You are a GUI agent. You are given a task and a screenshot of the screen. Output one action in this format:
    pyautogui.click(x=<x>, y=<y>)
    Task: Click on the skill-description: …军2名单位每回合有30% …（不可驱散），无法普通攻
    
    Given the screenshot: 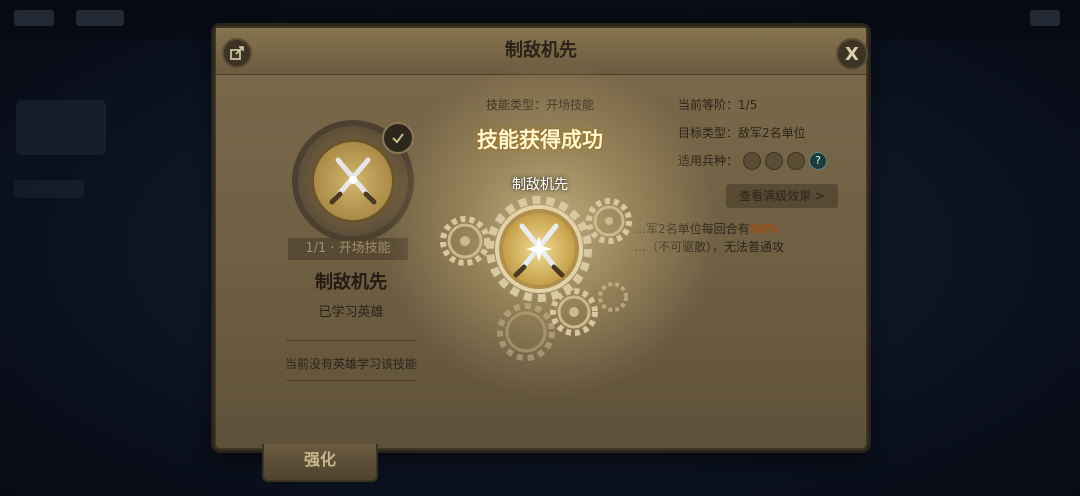 What is the action you would take?
    pyautogui.click(x=709, y=238)
    